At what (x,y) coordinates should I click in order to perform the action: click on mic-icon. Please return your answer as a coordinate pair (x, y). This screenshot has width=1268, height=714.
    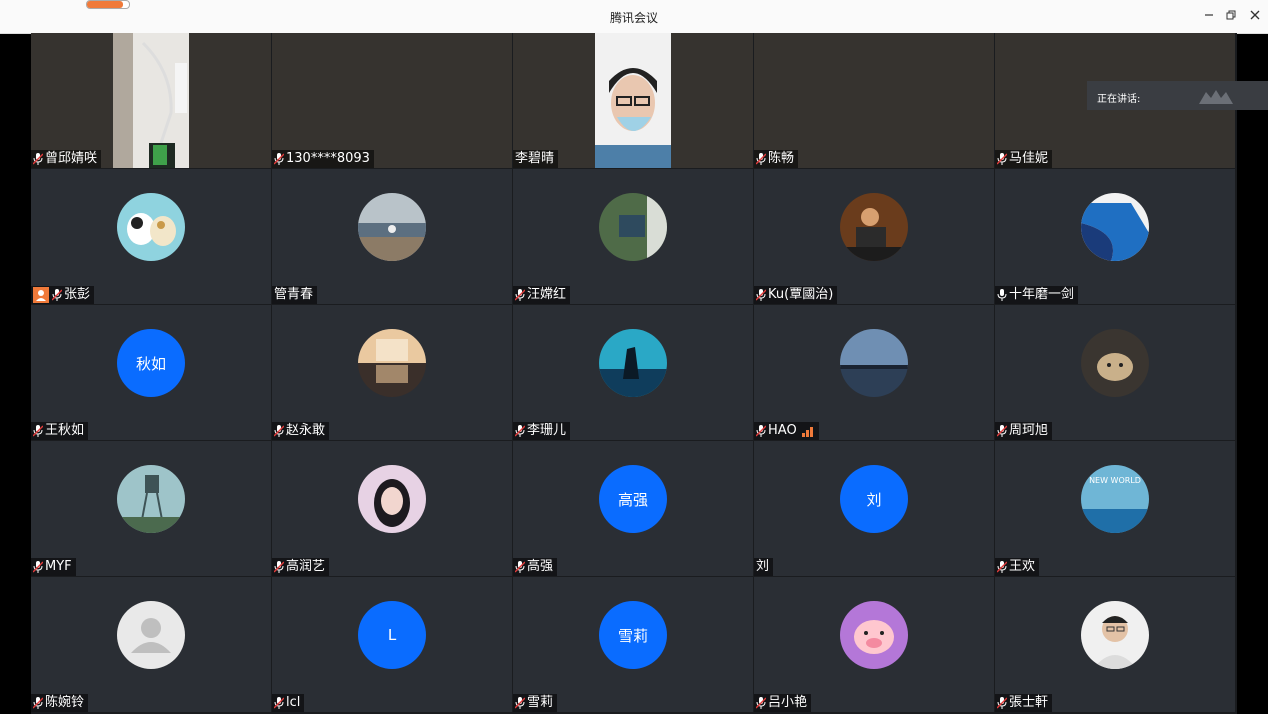
    Looking at the image, I should click on (1002, 295).